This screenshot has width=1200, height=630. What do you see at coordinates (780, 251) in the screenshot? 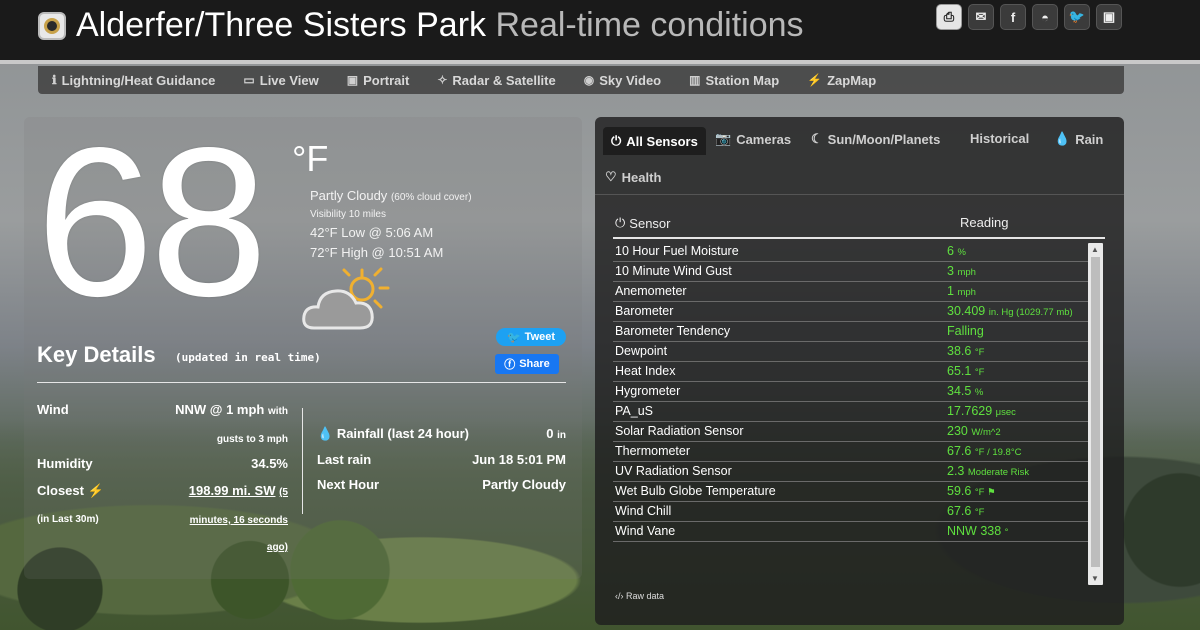
I see `sensor-name: 10 Hour Fuel Moisture` at bounding box center [780, 251].